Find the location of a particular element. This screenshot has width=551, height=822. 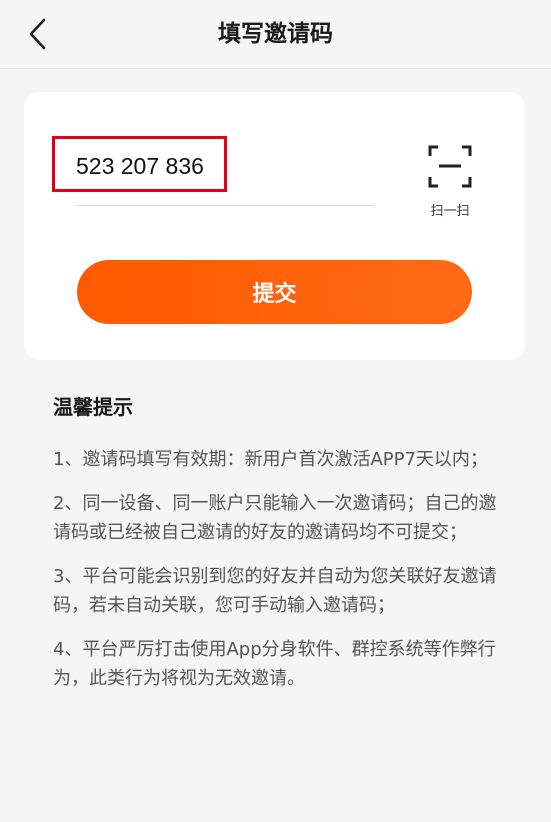

scan-label: 扫一扫 is located at coordinates (450, 211).